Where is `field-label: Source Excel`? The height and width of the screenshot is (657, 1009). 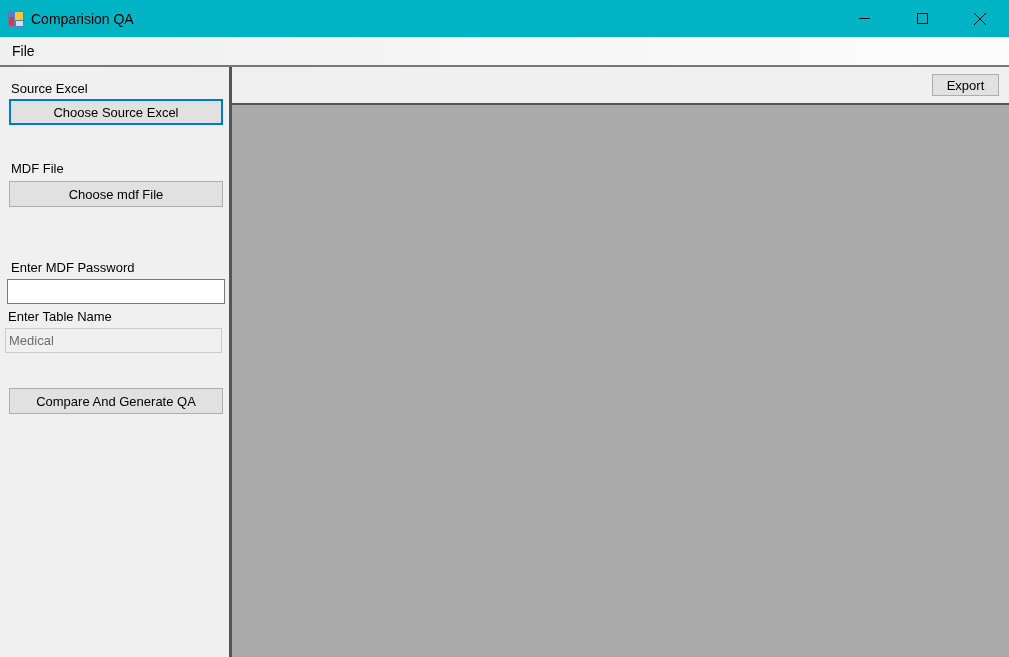
field-label: Source Excel is located at coordinates (50, 88).